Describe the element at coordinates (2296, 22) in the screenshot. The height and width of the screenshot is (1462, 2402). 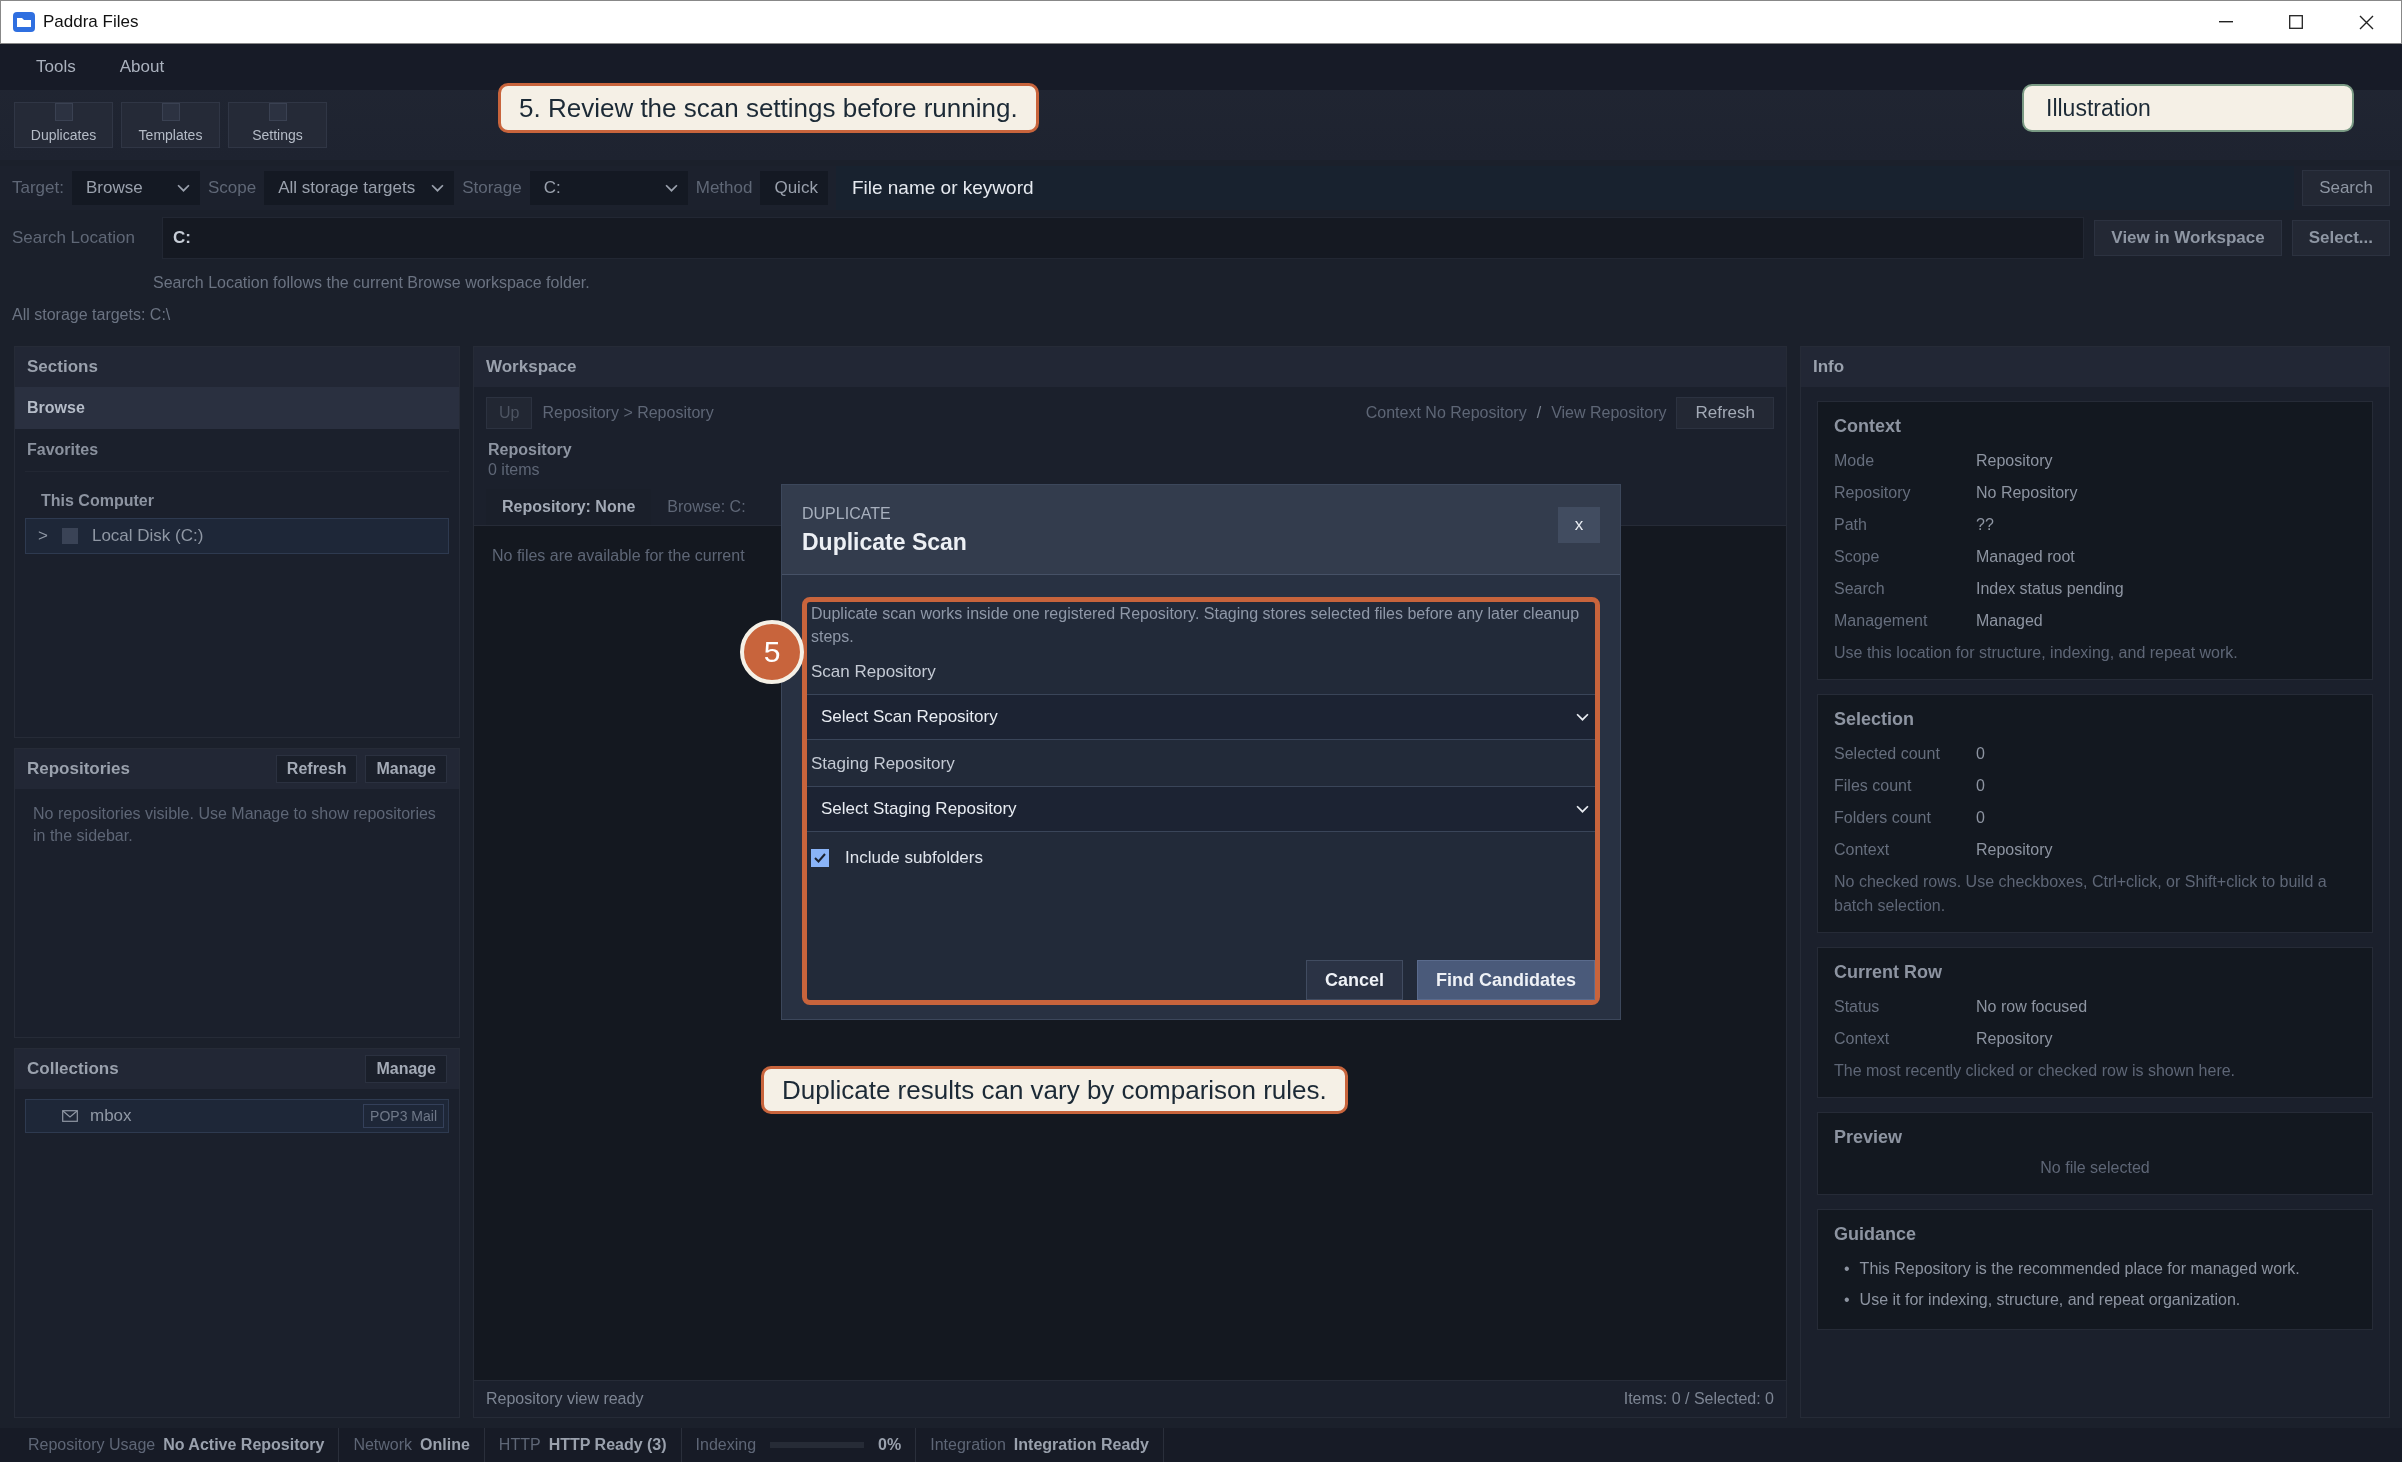
I see `maximize-icon` at that location.